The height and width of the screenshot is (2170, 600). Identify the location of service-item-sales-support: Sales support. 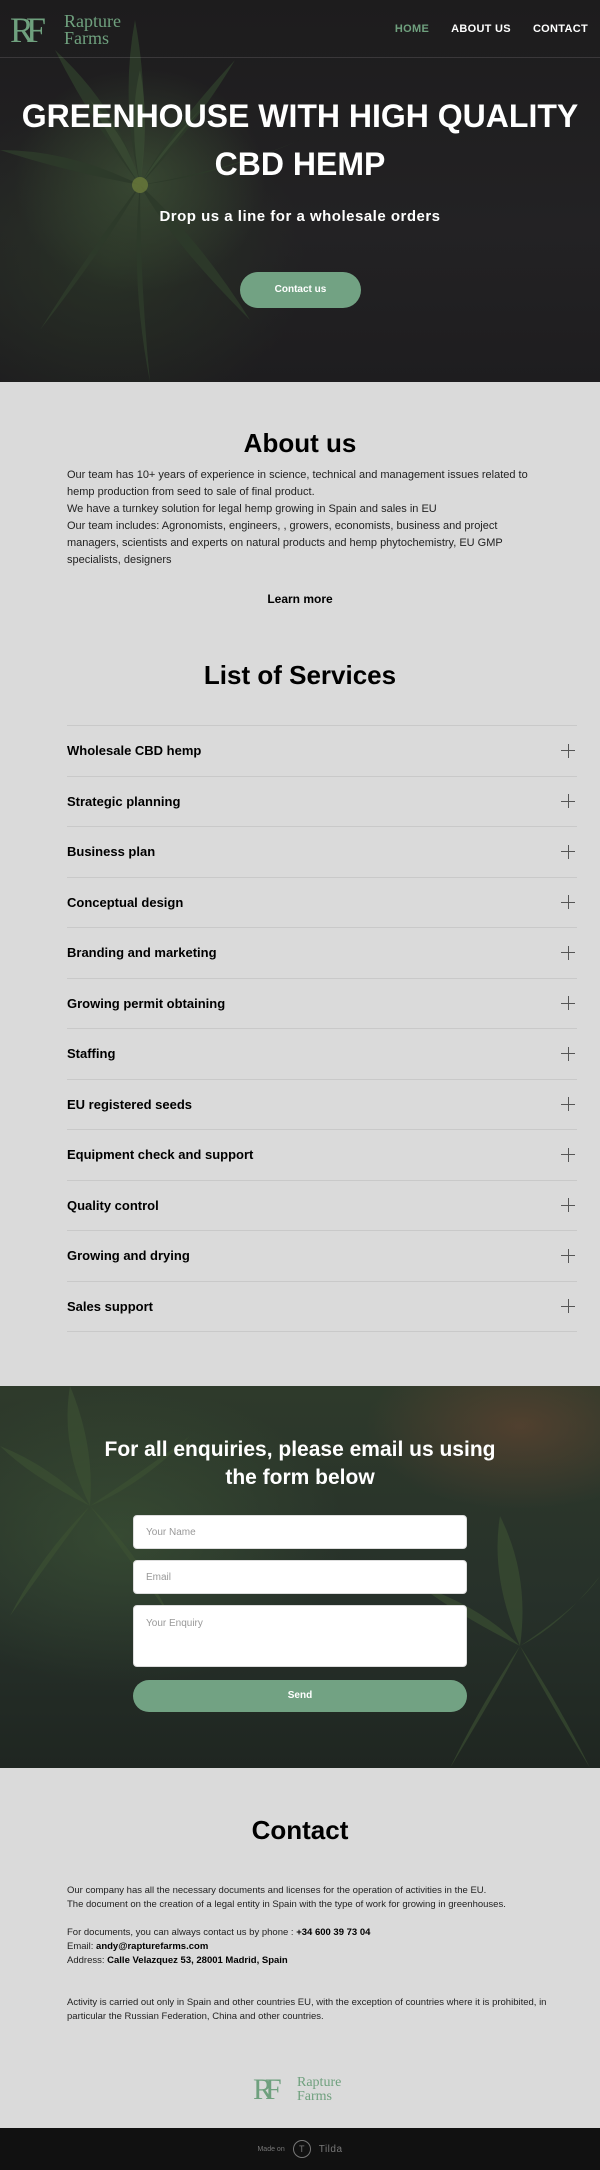
(322, 1307).